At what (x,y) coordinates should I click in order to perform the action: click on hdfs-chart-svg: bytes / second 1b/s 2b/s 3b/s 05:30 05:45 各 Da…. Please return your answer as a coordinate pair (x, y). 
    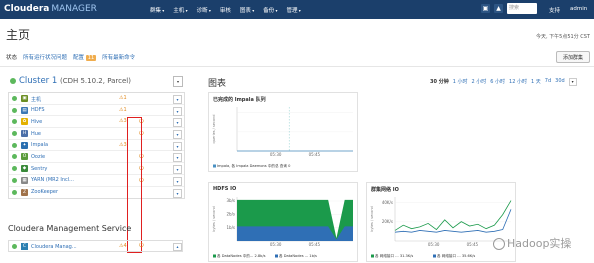
    Looking at the image, I should click on (282, 227).